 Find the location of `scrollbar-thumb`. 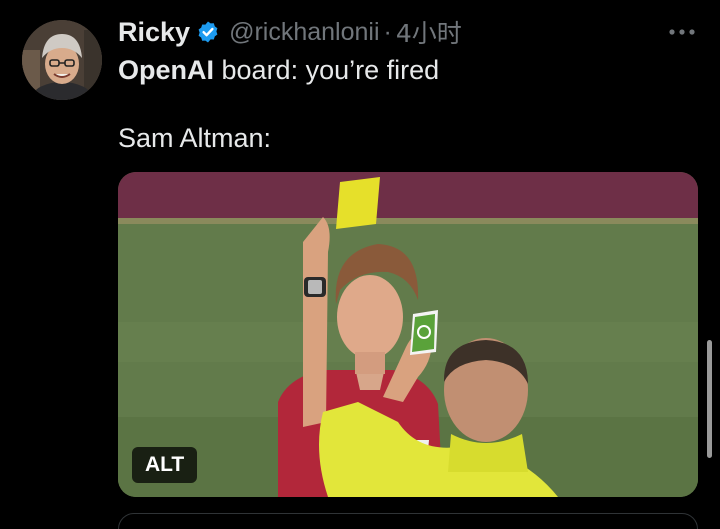

scrollbar-thumb is located at coordinates (709, 399).